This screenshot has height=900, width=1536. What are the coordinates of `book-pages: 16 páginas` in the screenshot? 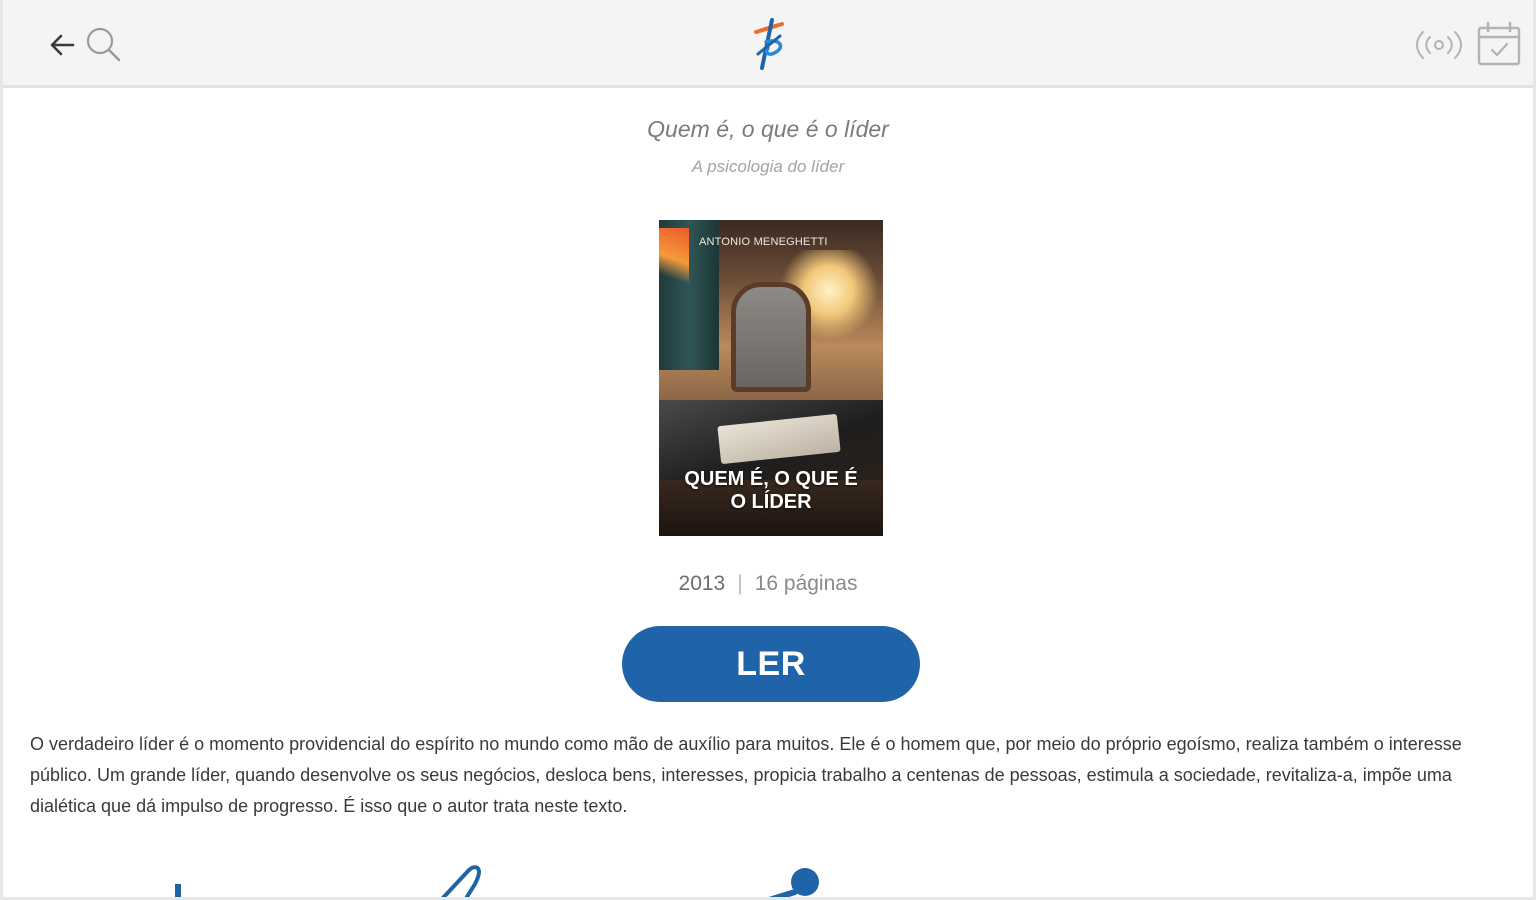 It's located at (806, 583).